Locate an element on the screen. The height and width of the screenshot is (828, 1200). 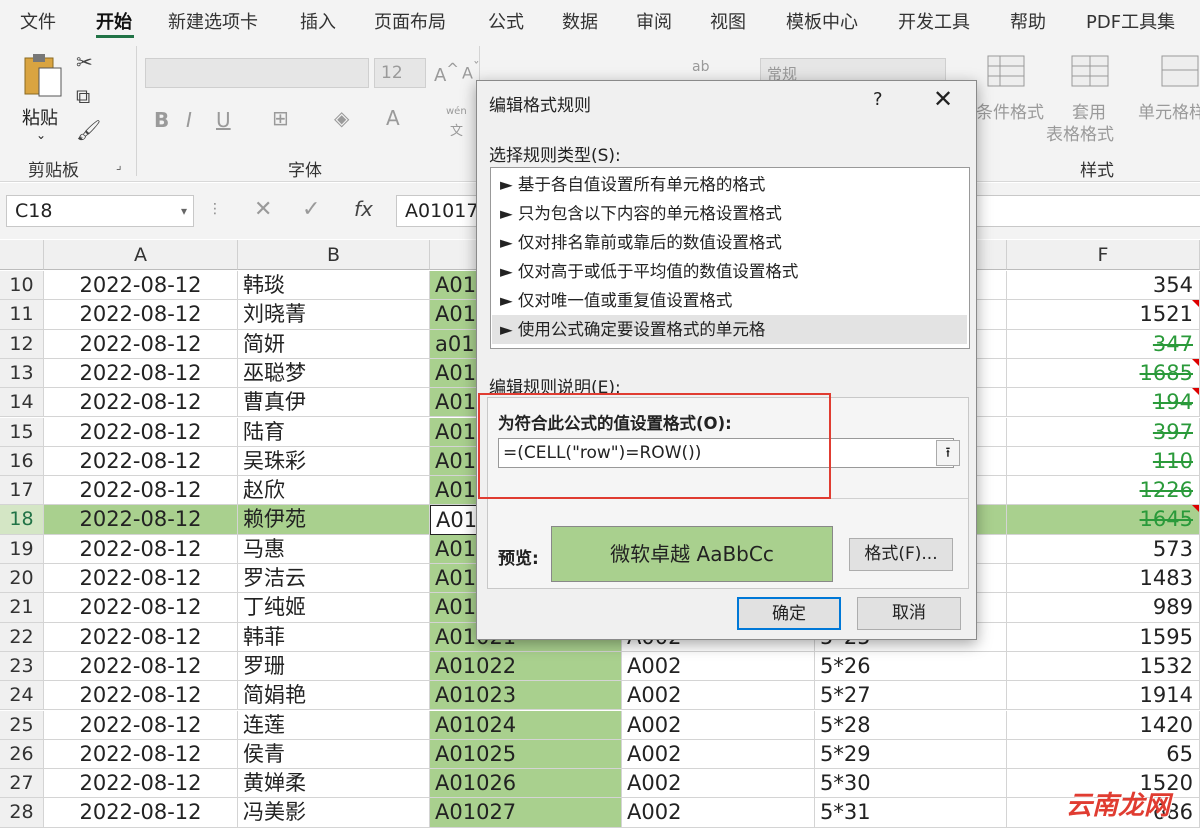
cell-value: 1226 is located at coordinates (1103, 491).